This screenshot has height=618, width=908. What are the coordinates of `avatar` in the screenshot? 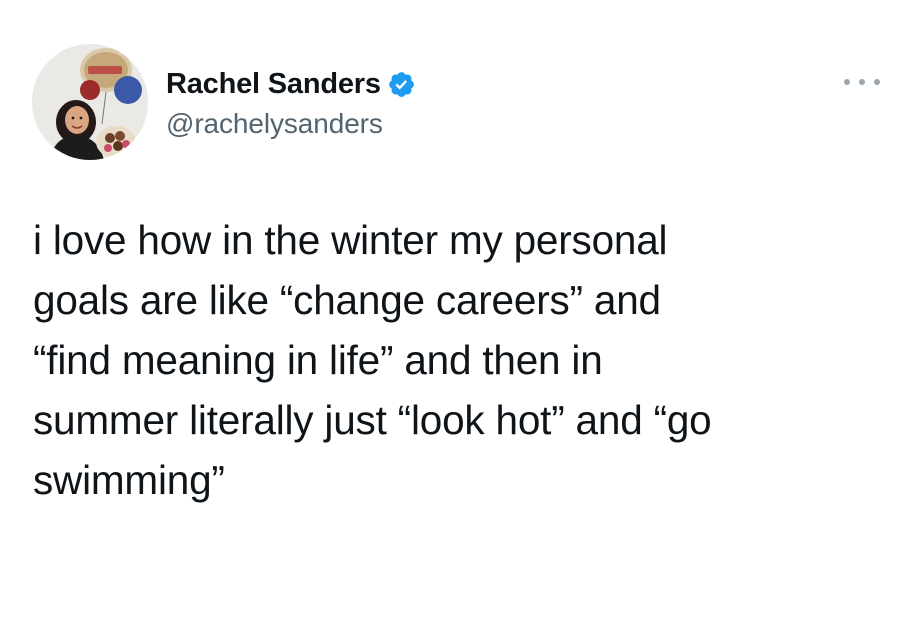 It's located at (90, 102).